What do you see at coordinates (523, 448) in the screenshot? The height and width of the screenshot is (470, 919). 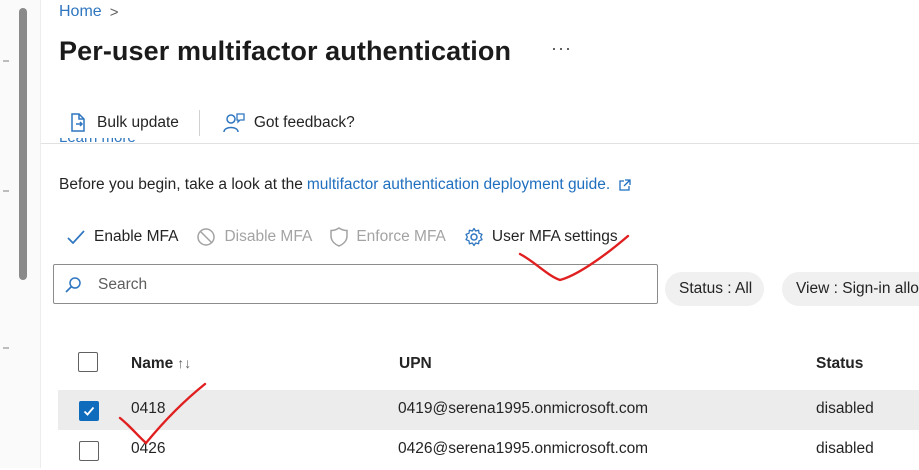 I see `cell-upn: 0426@serena1995.onmicrosoft.com` at bounding box center [523, 448].